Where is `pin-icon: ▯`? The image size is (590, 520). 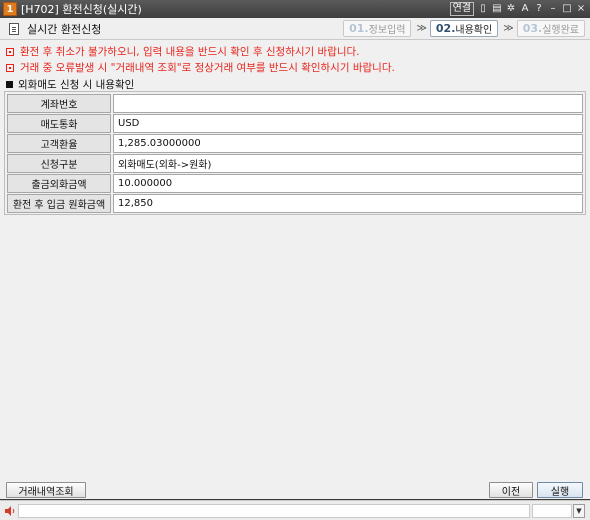
pin-icon: ▯ is located at coordinates (483, 9).